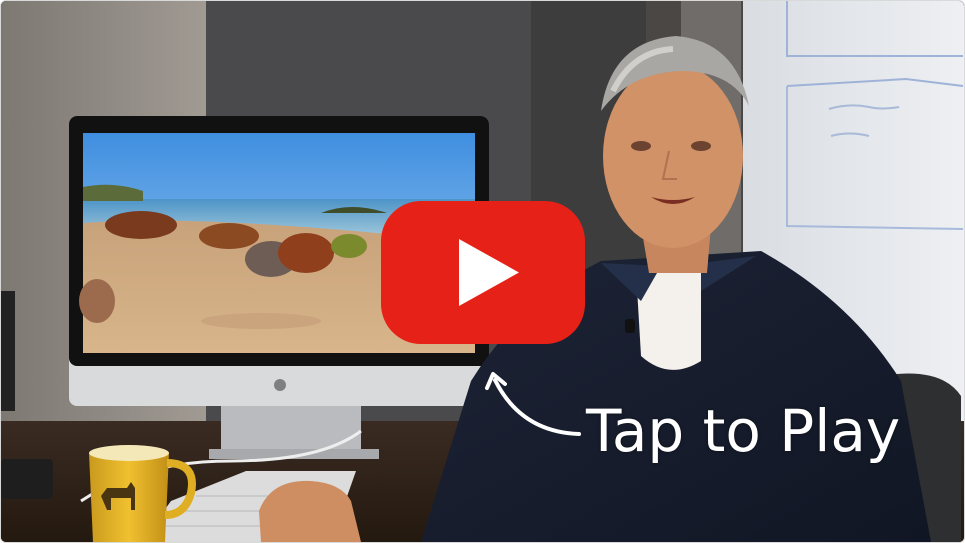 The width and height of the screenshot is (965, 543). I want to click on curved-arrow-icon, so click(533, 404).